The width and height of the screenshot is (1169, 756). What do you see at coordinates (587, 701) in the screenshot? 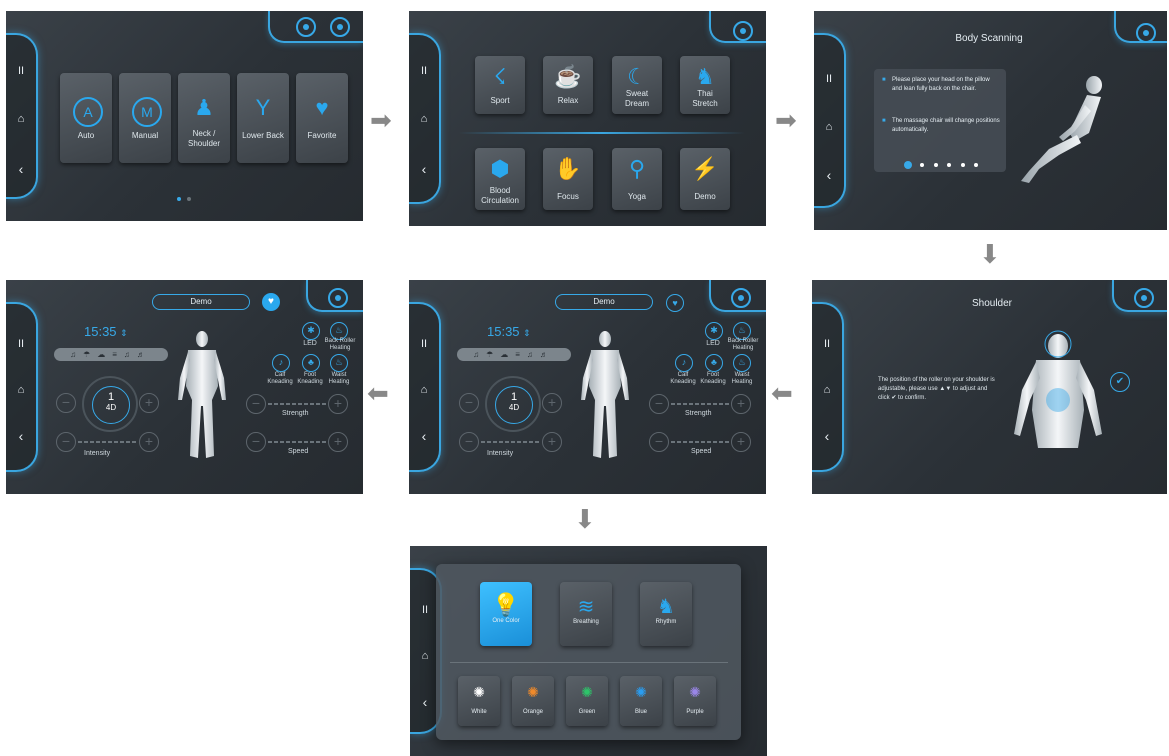
I see `color-green-tile: ✺ Green` at bounding box center [587, 701].